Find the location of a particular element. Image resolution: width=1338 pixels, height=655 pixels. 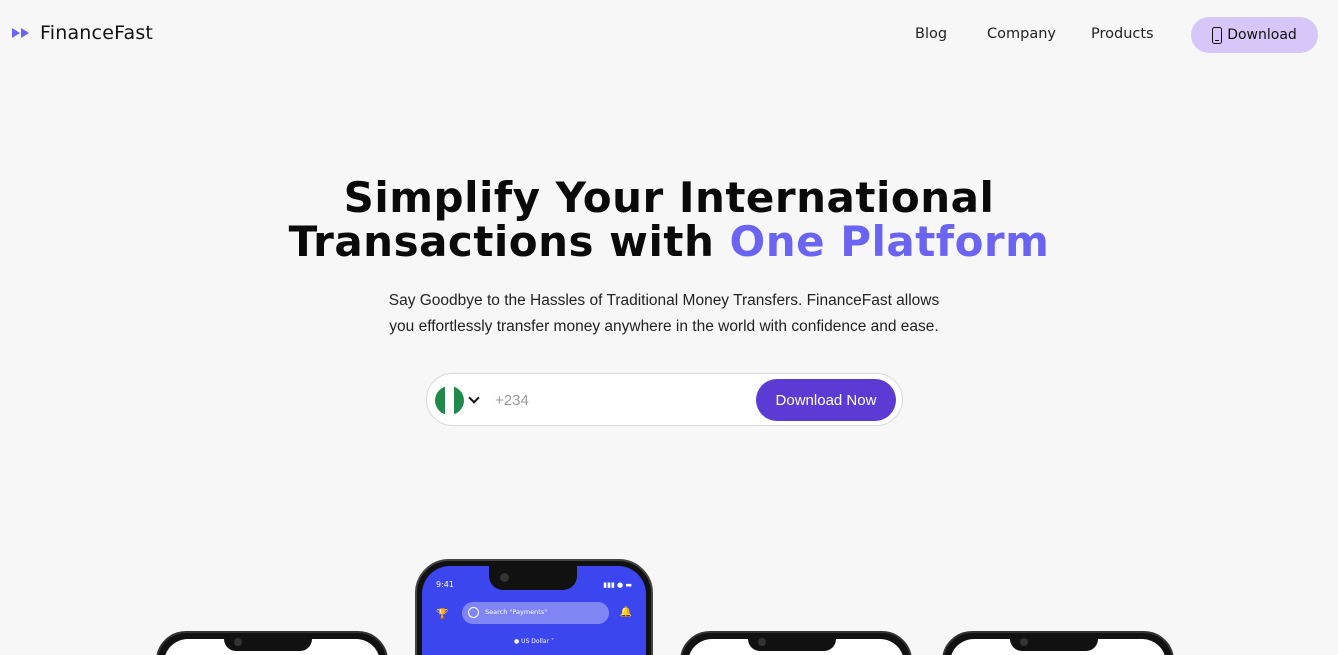

download-now-button: Download Now is located at coordinates (826, 400).